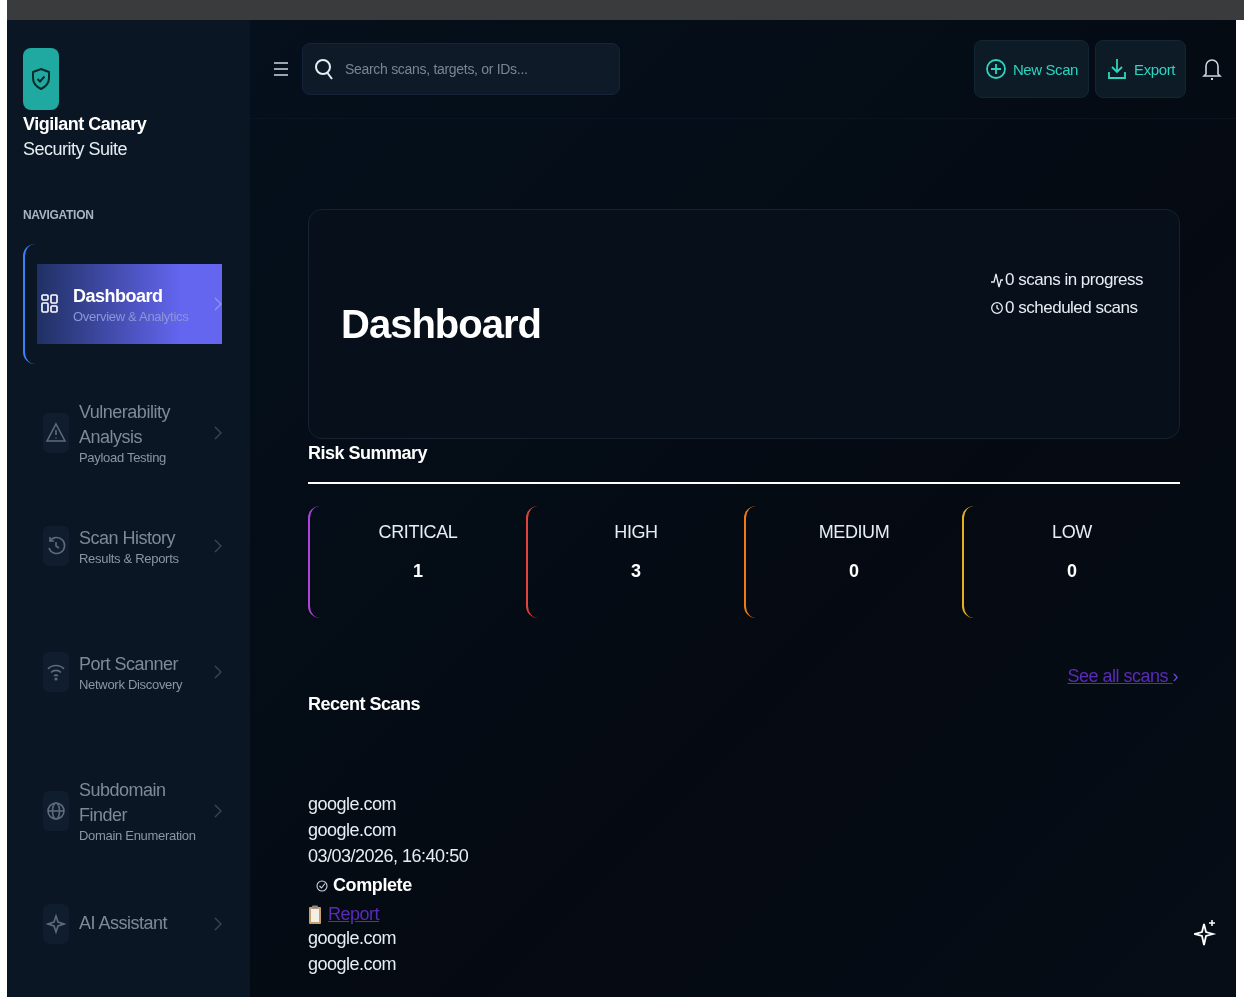  I want to click on nav-item: Subdomain Finder Domain Enumeration, so click(128, 811).